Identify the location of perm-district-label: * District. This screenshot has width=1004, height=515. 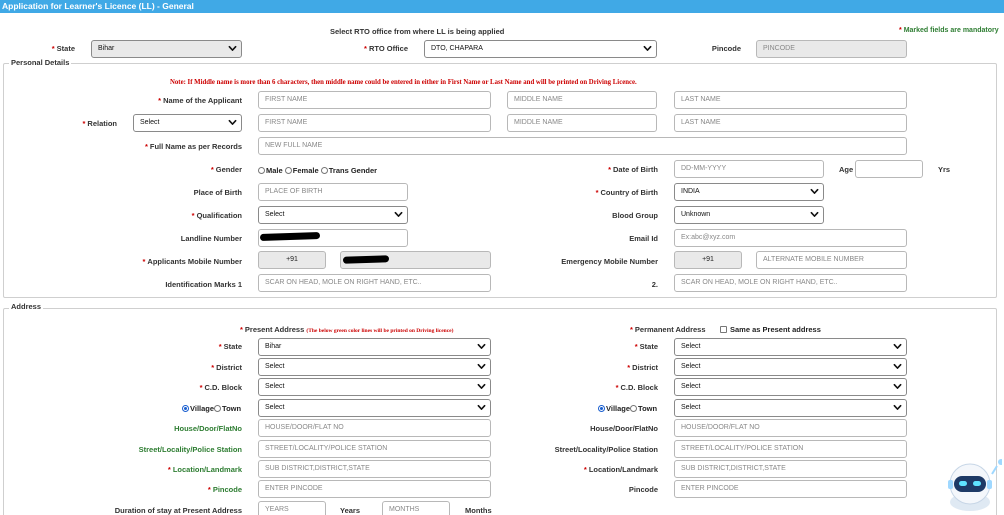
(642, 367).